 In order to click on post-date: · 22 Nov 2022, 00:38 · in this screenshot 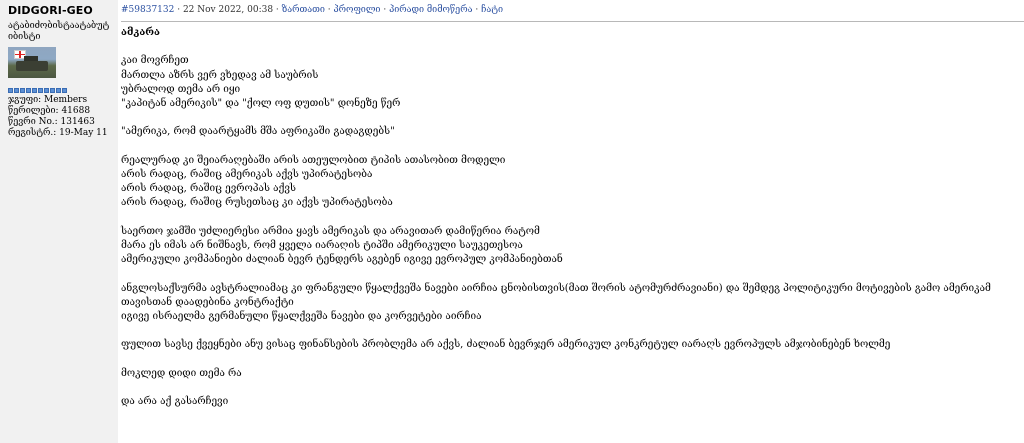, I will do `click(228, 10)`.